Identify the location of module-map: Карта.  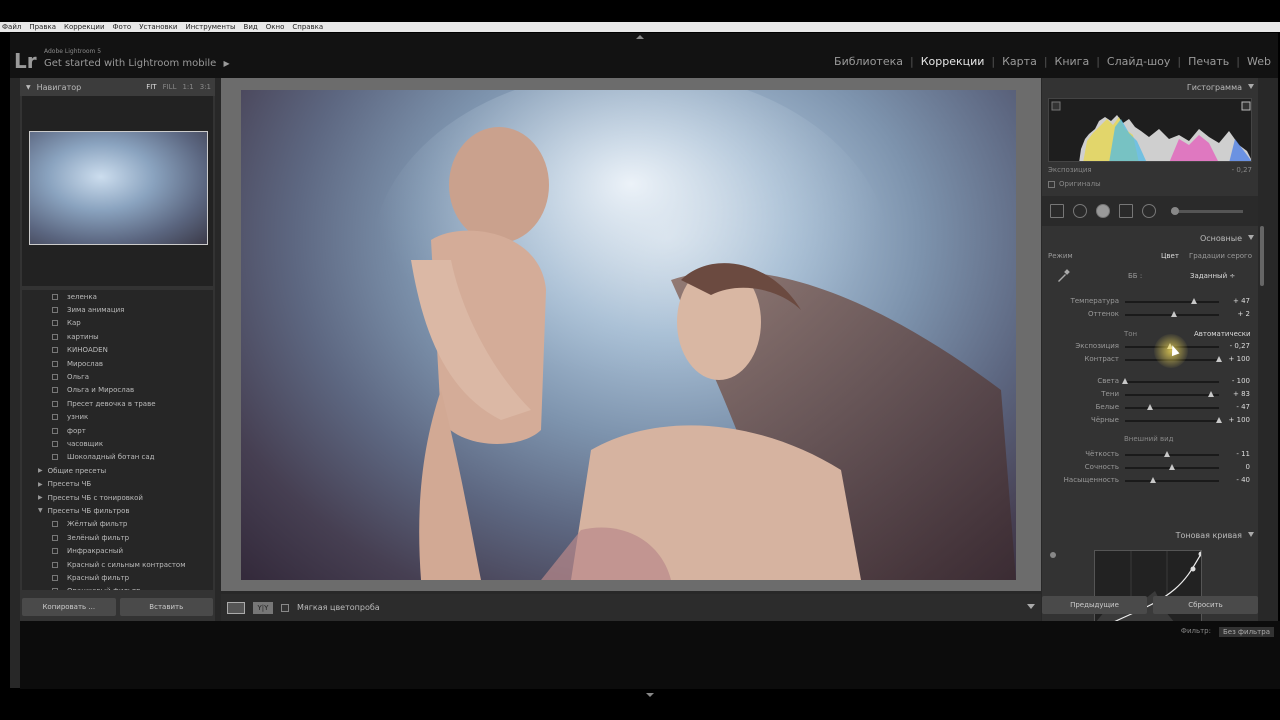
(1019, 61).